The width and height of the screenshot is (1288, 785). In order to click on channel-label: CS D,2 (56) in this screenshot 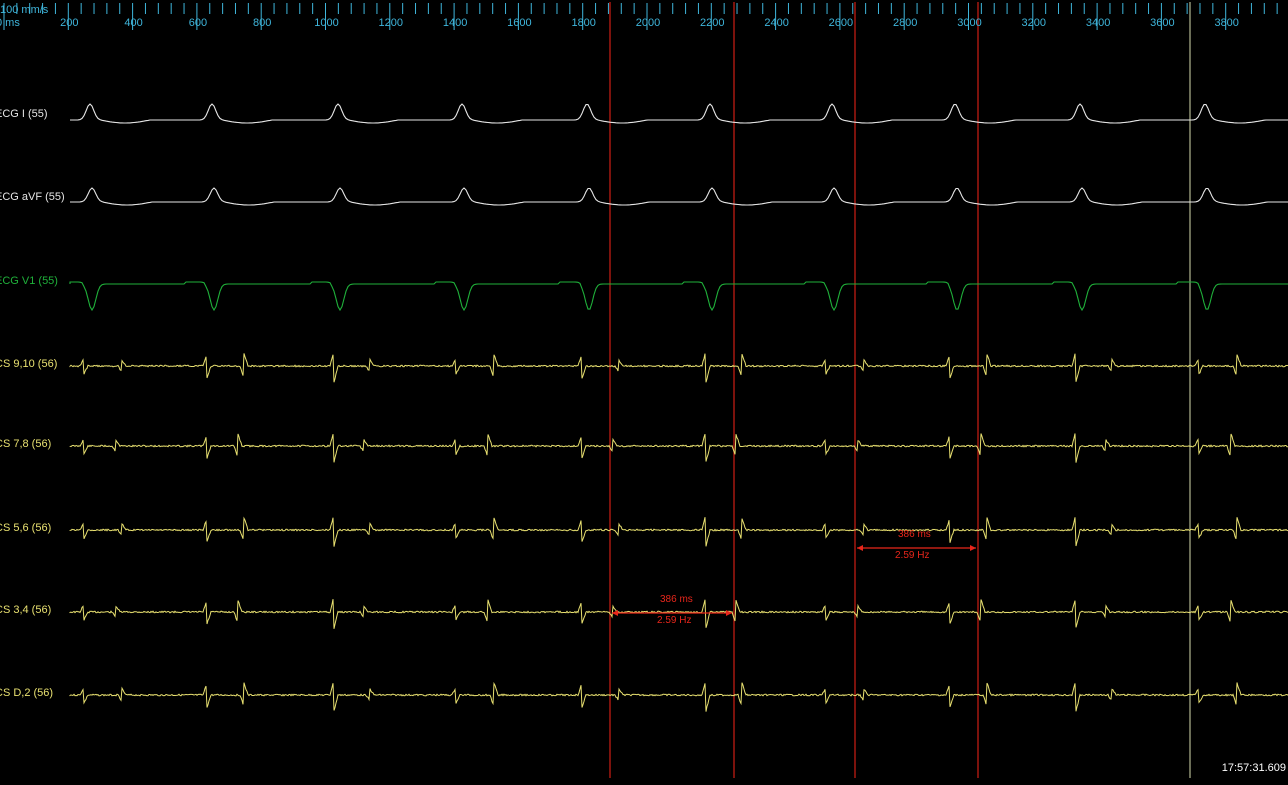, I will do `click(26, 693)`.